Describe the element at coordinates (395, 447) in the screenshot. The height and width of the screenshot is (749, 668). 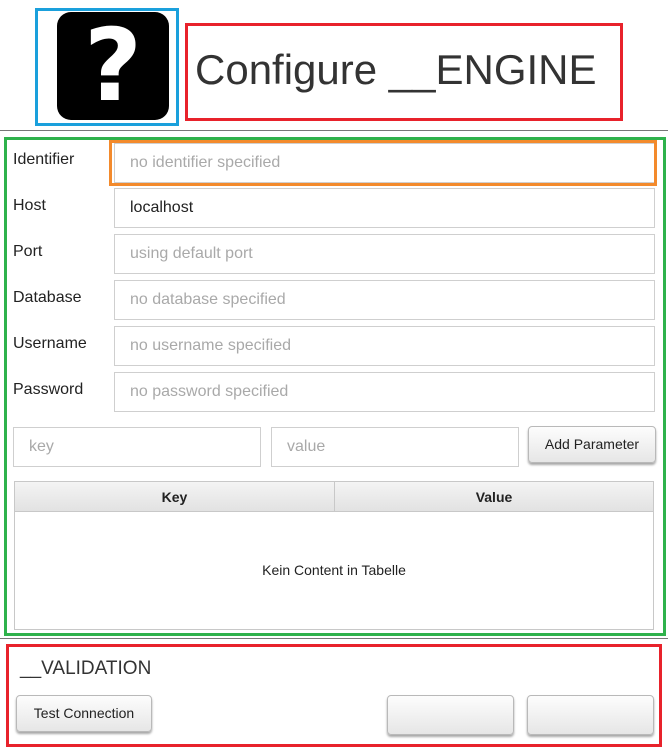
I see `parameter-value-input: value` at that location.